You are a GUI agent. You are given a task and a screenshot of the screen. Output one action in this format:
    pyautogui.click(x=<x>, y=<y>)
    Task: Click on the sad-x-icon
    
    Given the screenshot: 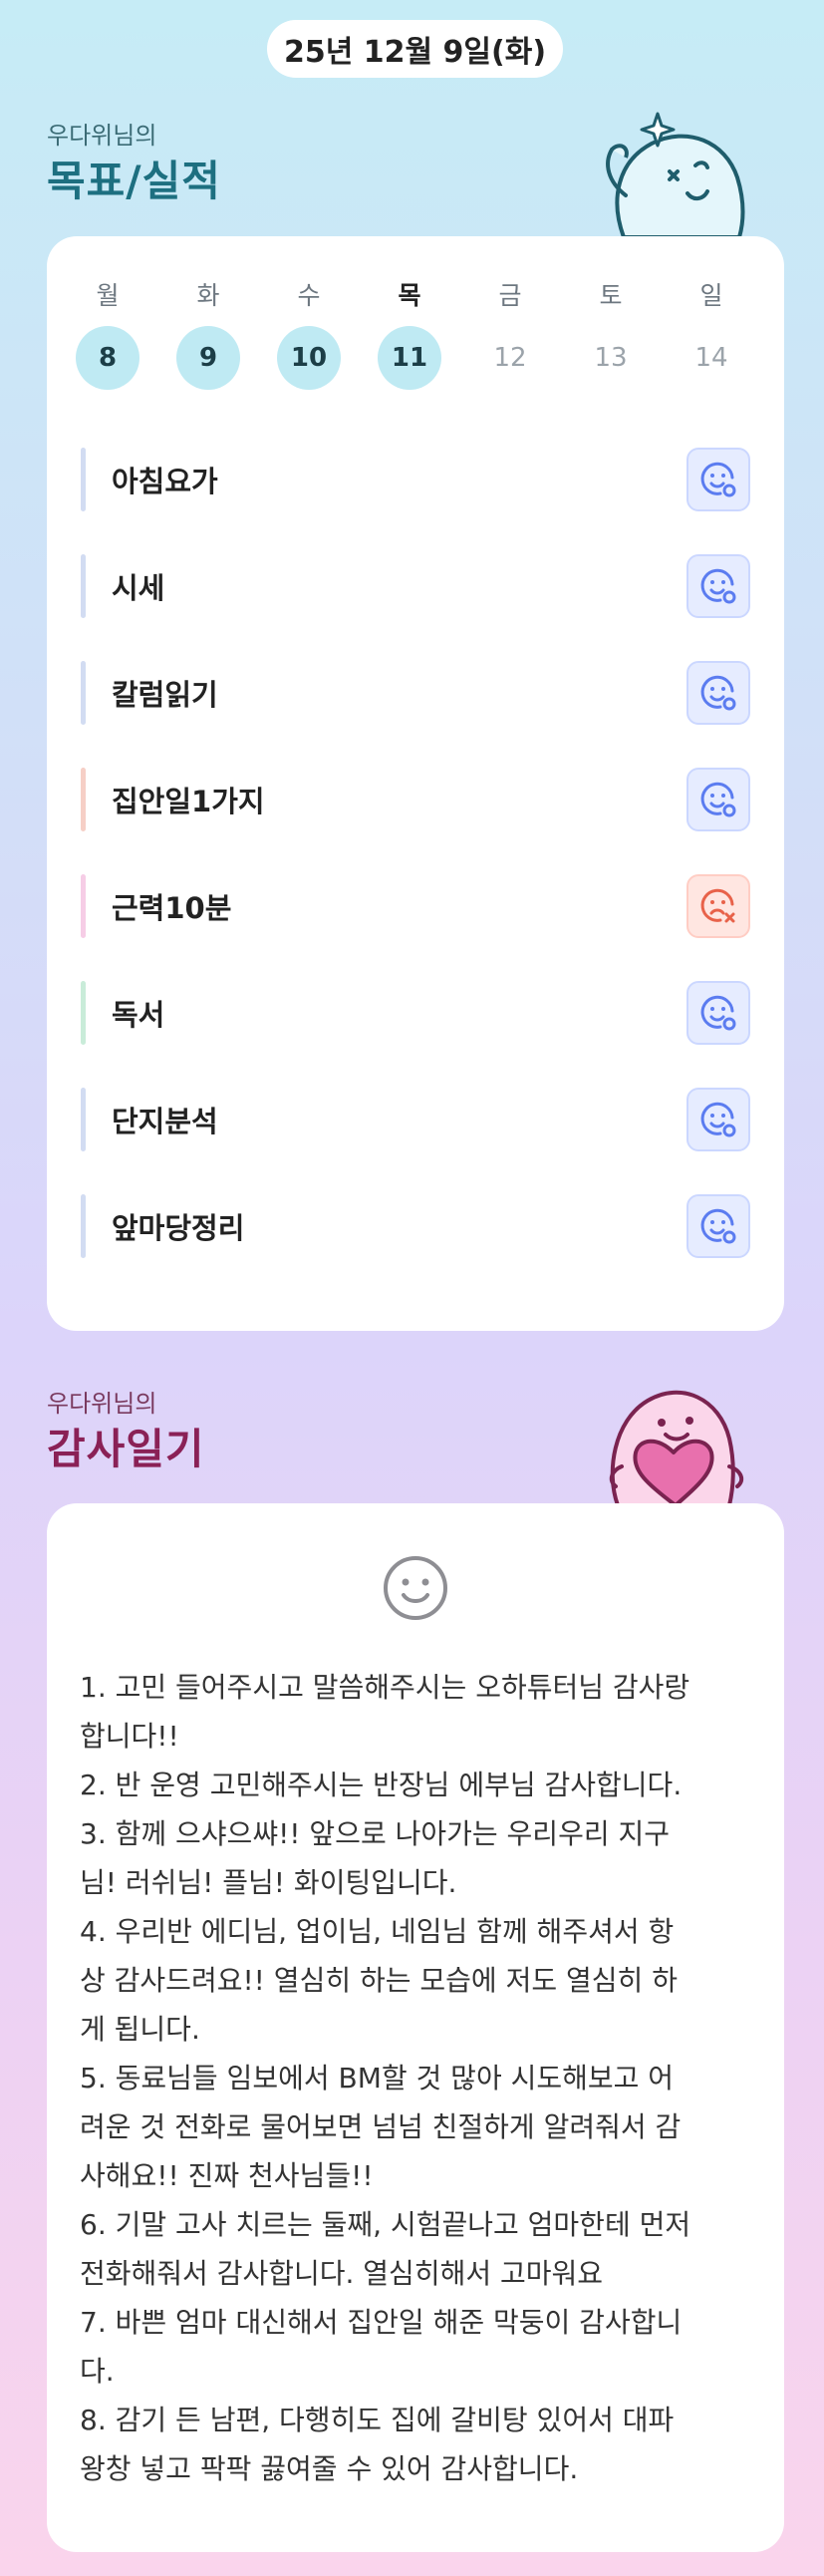 What is the action you would take?
    pyautogui.click(x=717, y=905)
    